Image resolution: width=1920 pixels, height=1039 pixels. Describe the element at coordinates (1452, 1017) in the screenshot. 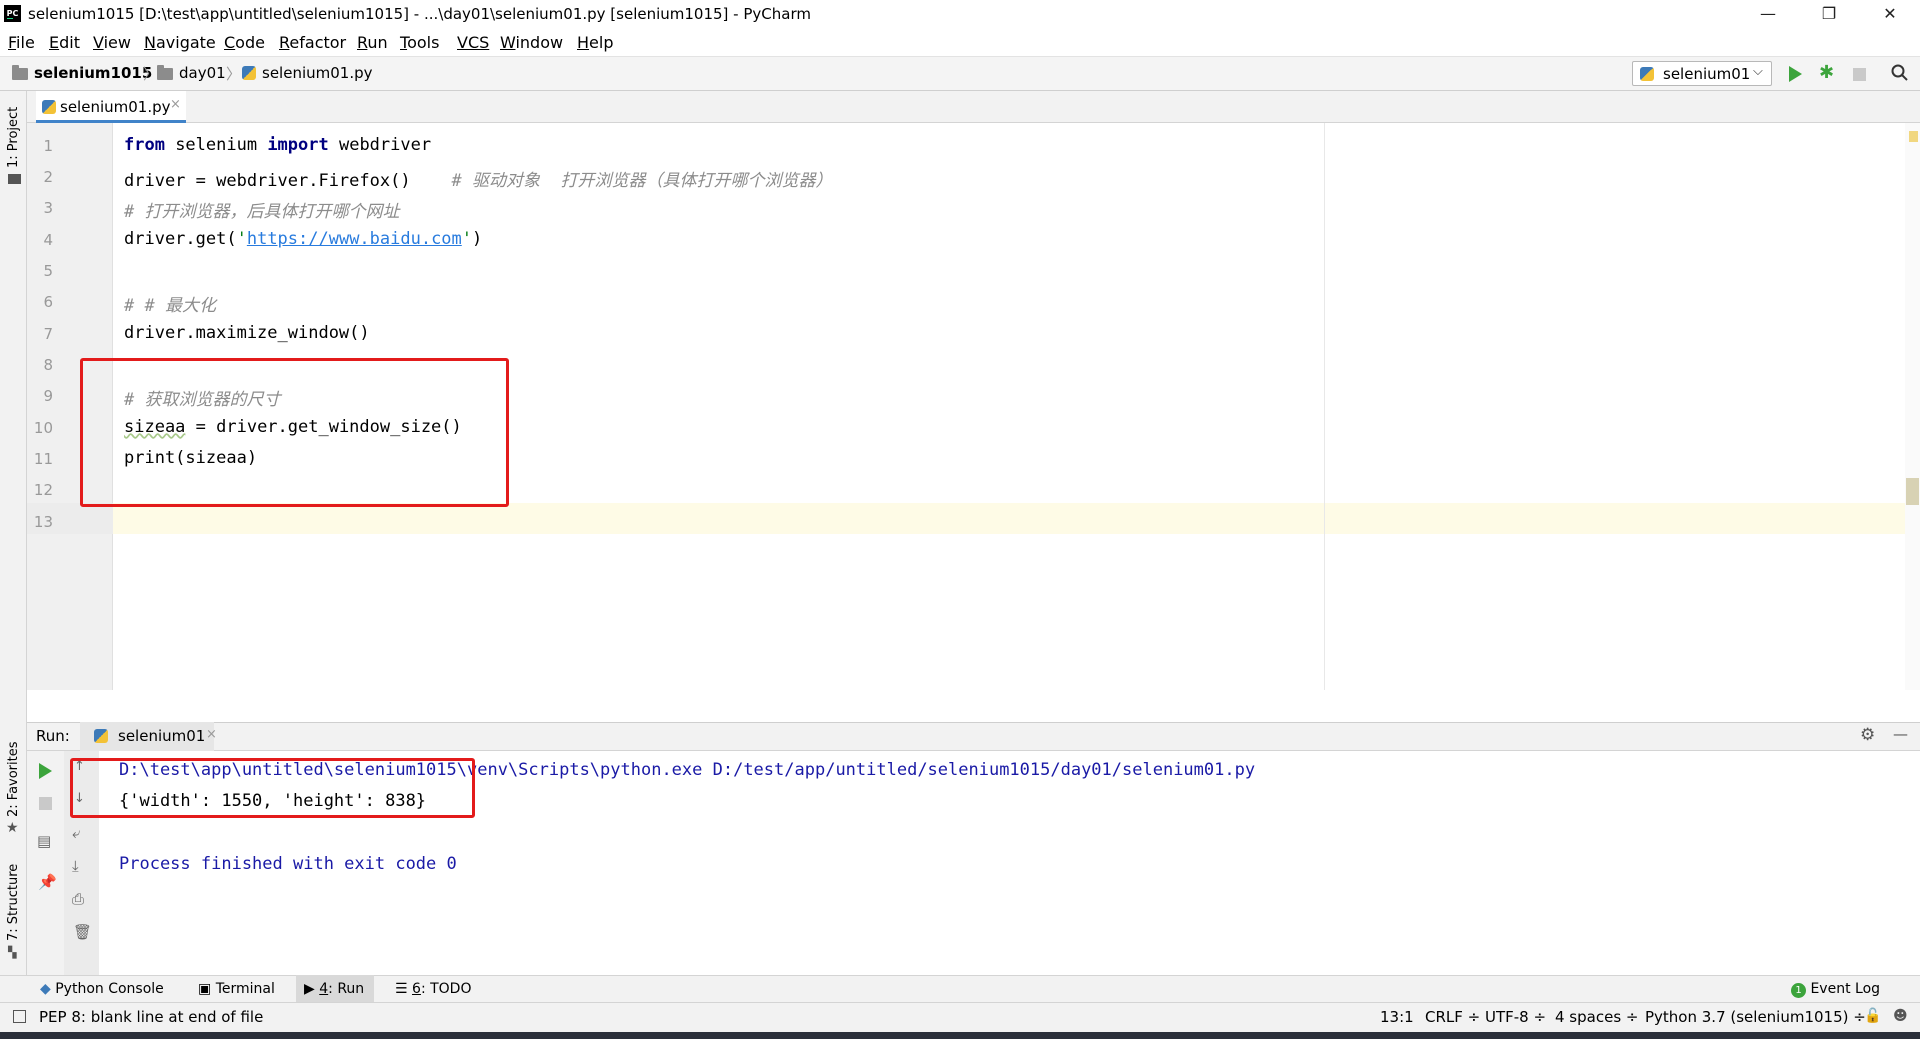

I see `line-separator: CRLF ÷` at that location.